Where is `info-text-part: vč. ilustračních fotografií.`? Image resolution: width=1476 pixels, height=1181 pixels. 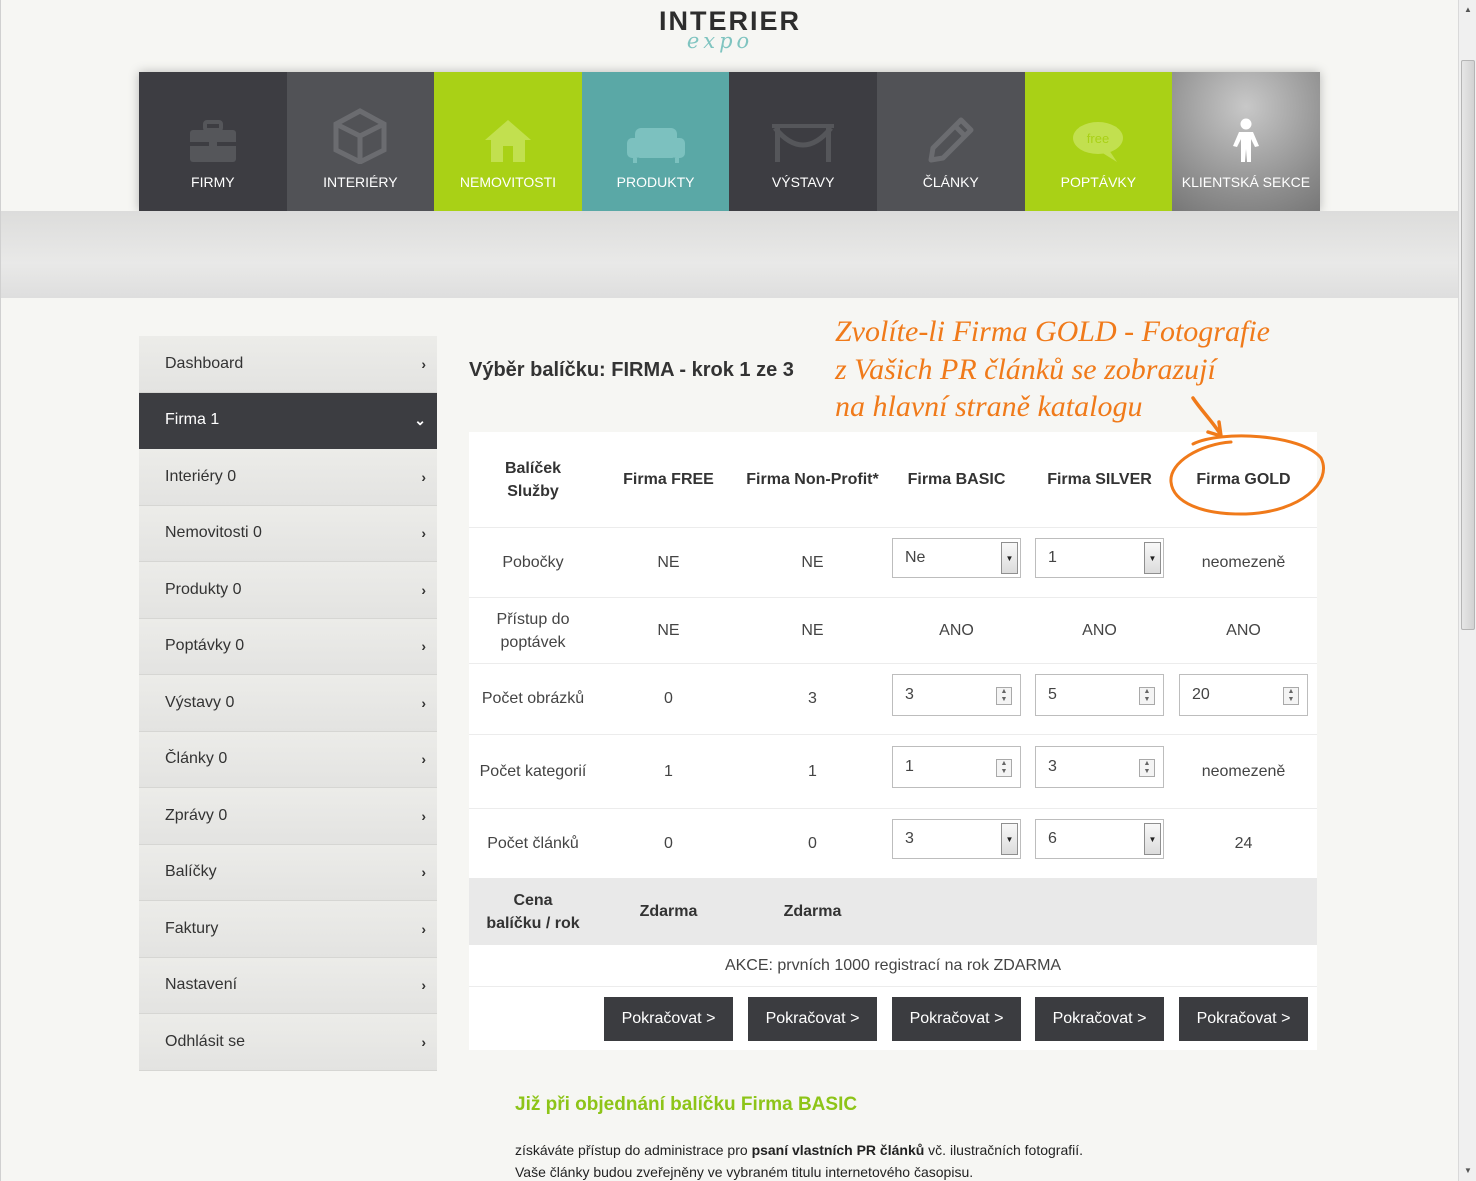
info-text-part: vč. ilustračních fotografií. is located at coordinates (1004, 1150).